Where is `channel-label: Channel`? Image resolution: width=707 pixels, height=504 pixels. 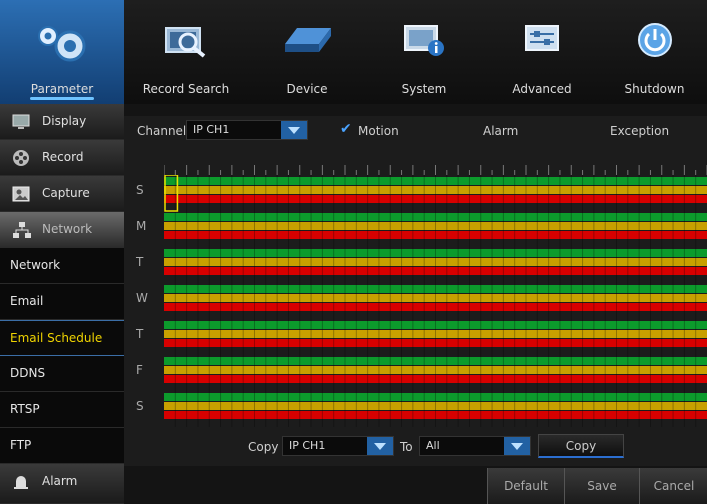
channel-label: Channel is located at coordinates (162, 131).